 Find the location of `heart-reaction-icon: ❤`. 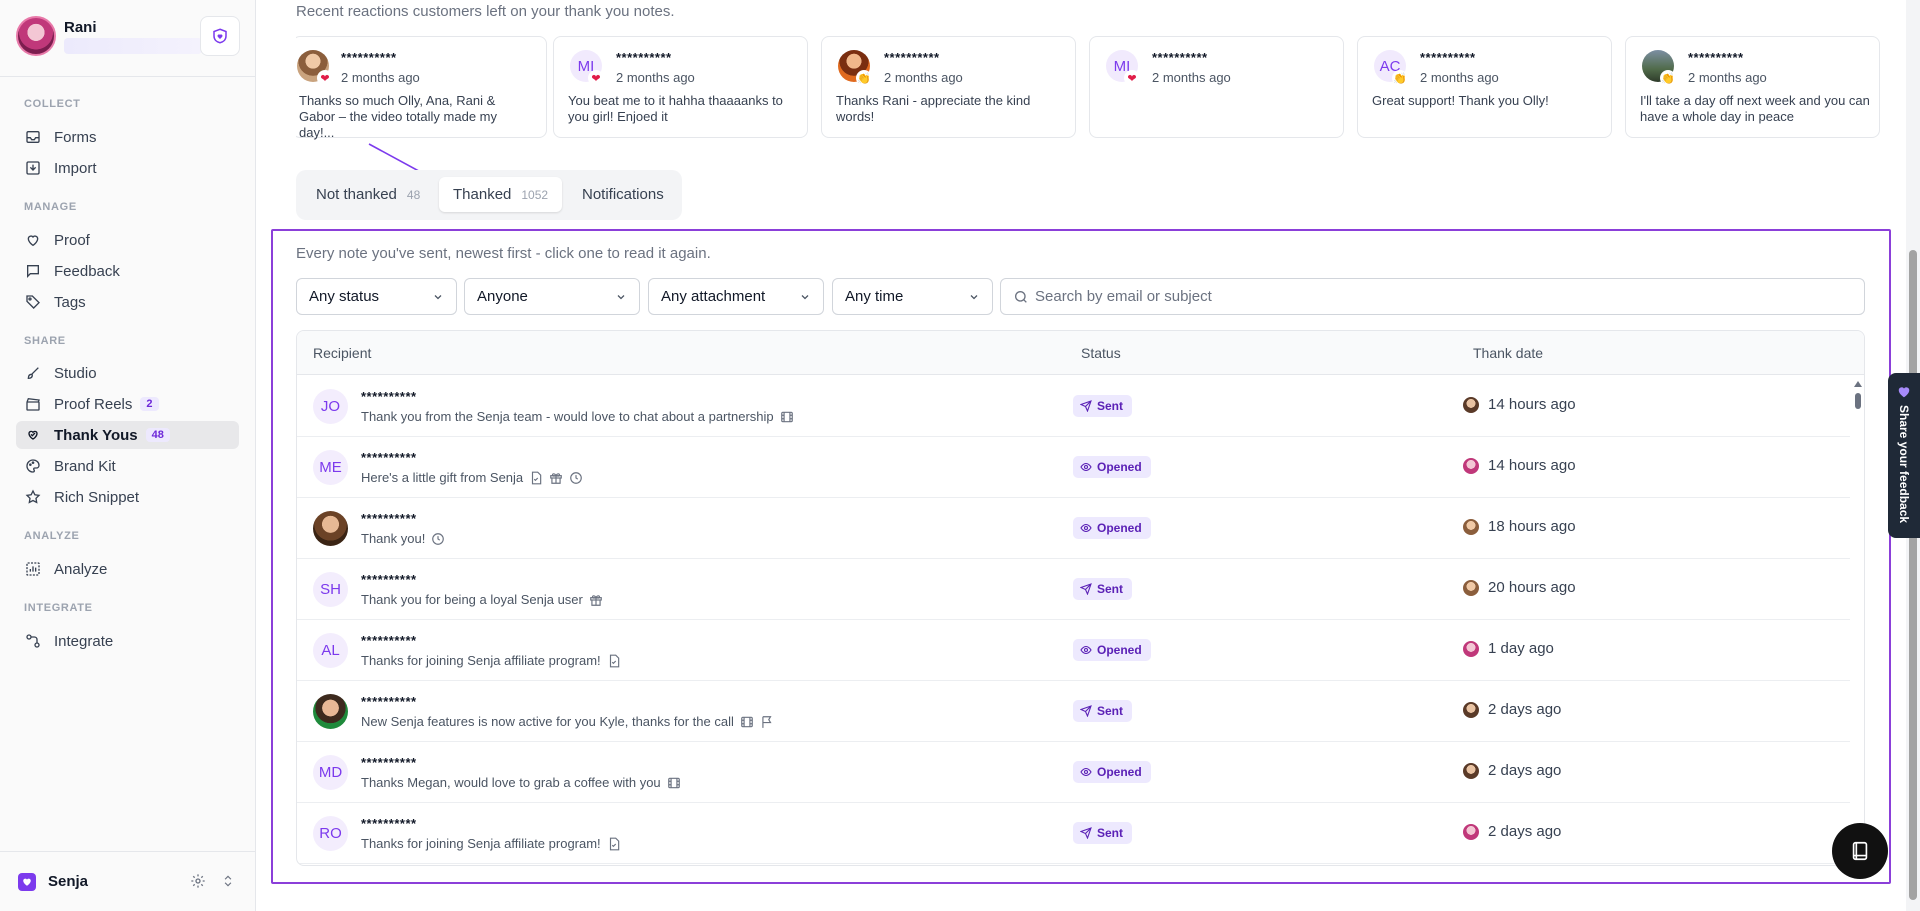

heart-reaction-icon: ❤ is located at coordinates (325, 78).